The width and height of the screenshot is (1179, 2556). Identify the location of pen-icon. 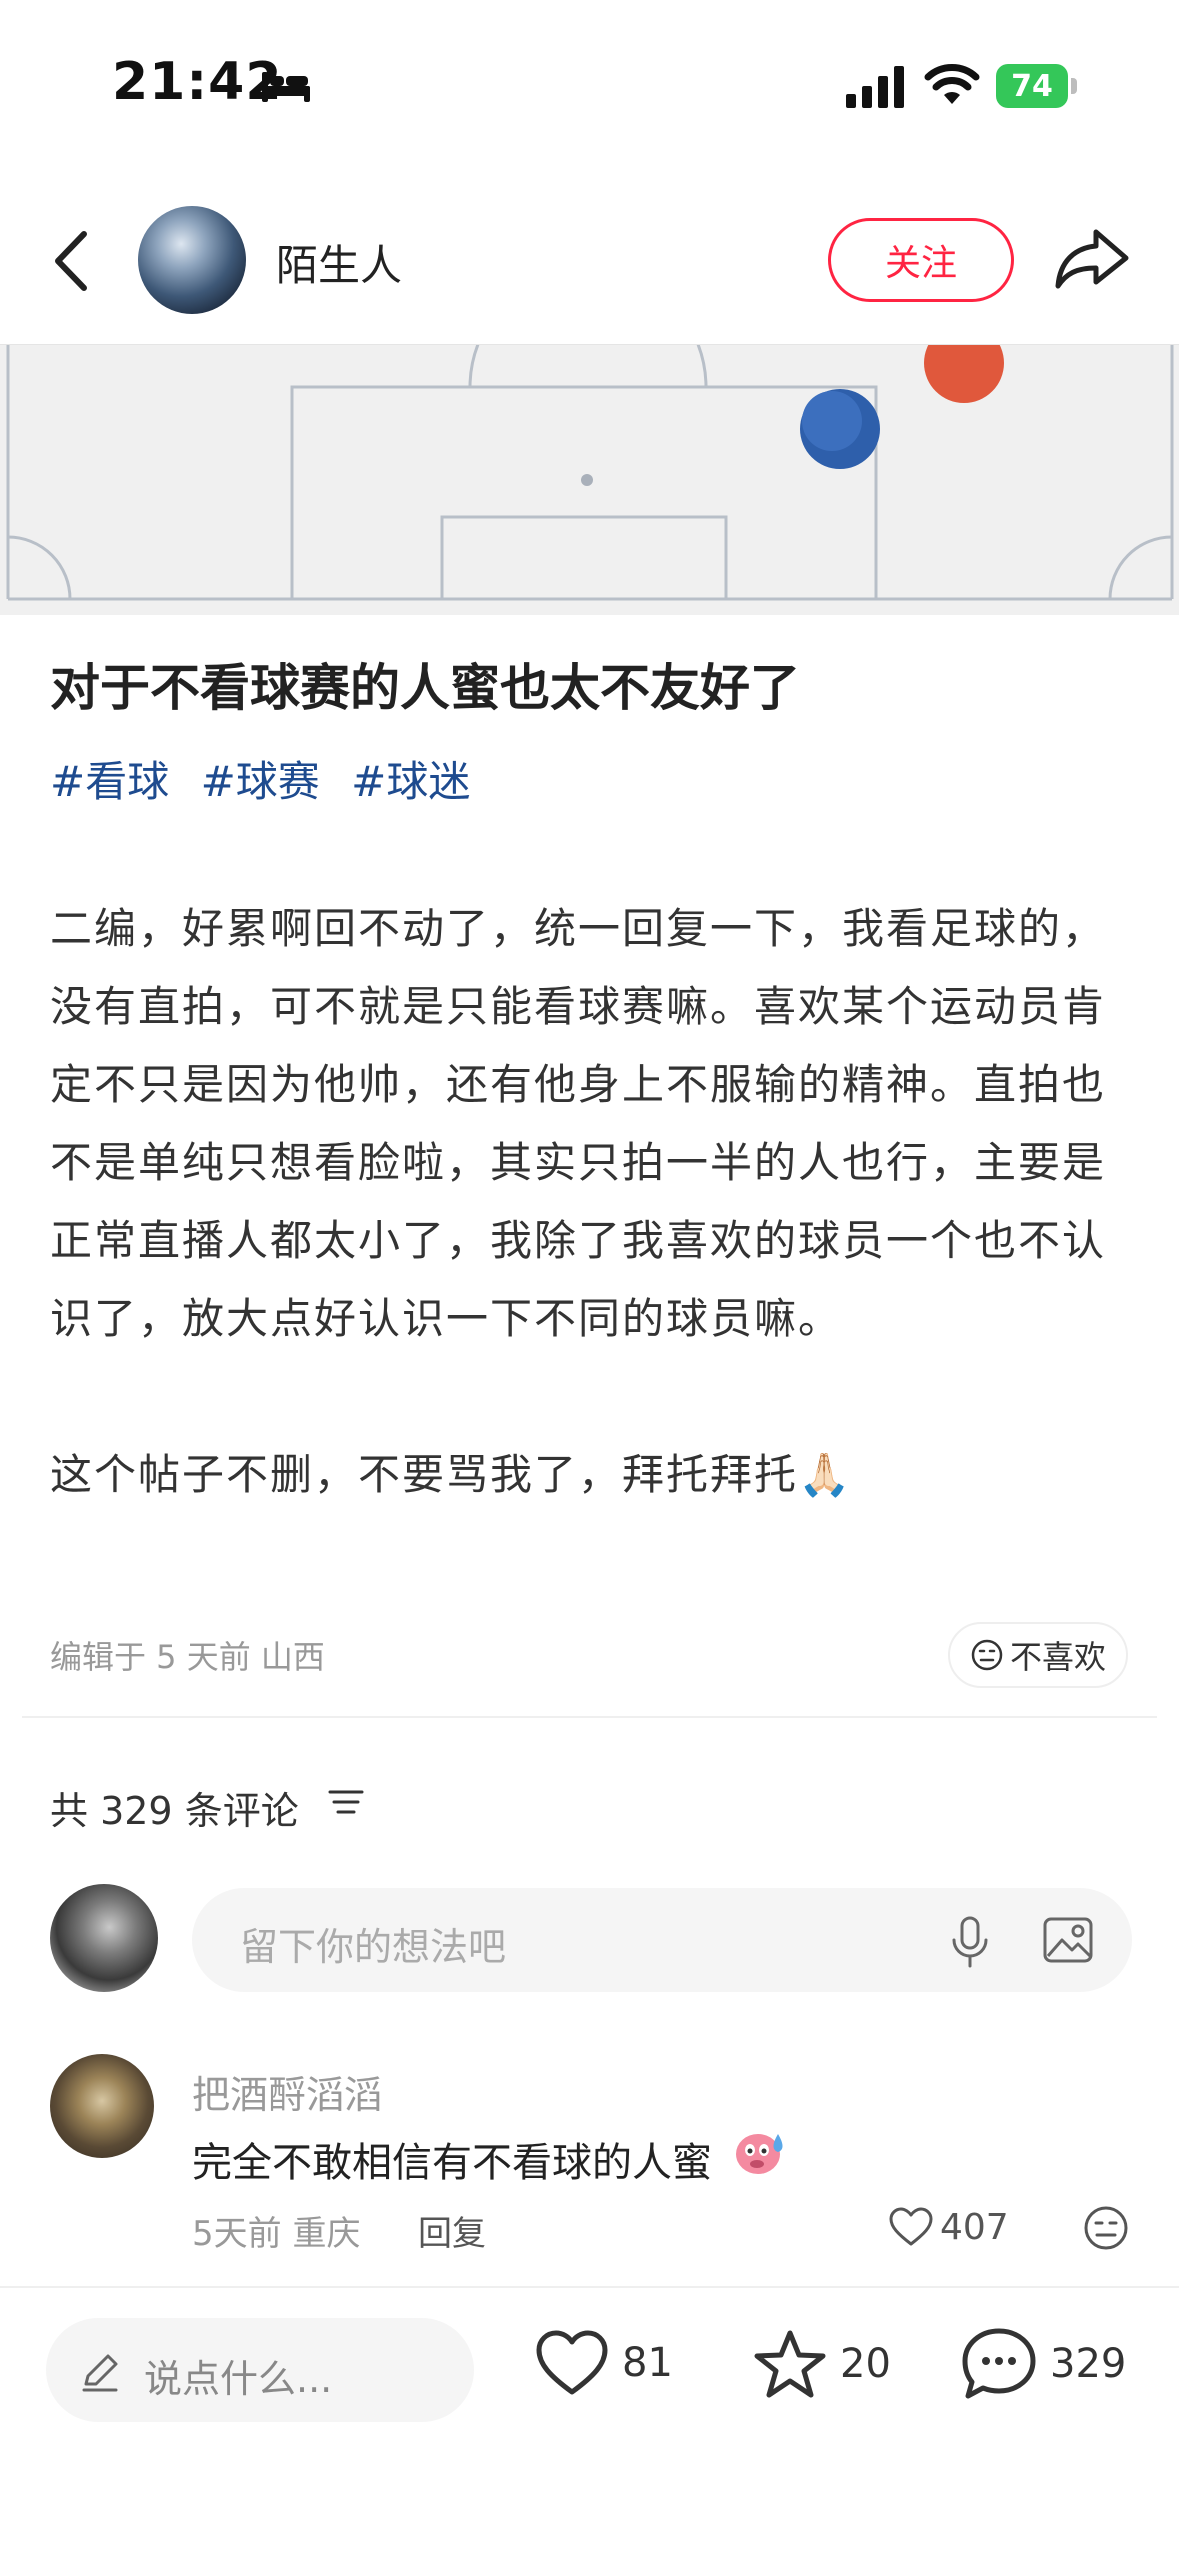
(100, 2373).